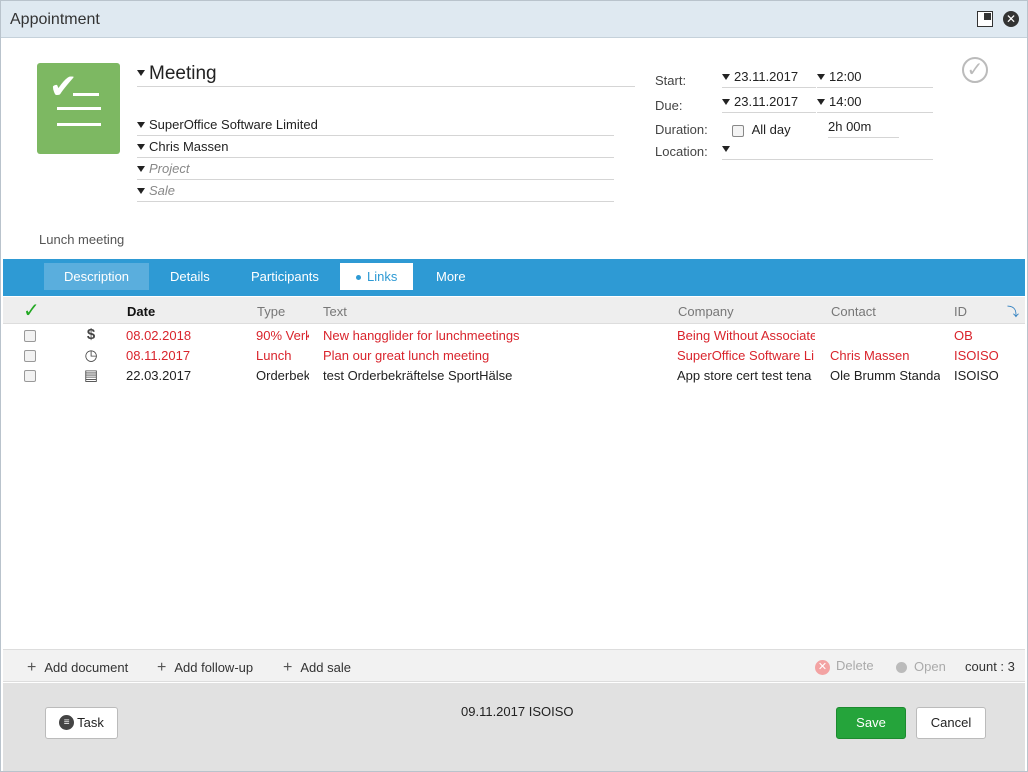  Describe the element at coordinates (850, 126) in the screenshot. I see `duration-value: 2h 00m` at that location.